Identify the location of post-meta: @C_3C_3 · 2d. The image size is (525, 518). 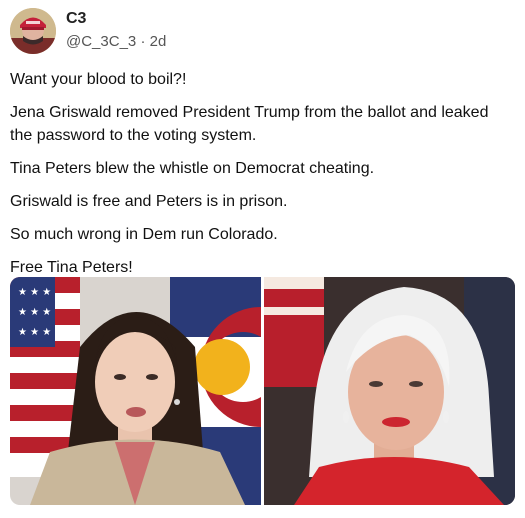
(116, 41).